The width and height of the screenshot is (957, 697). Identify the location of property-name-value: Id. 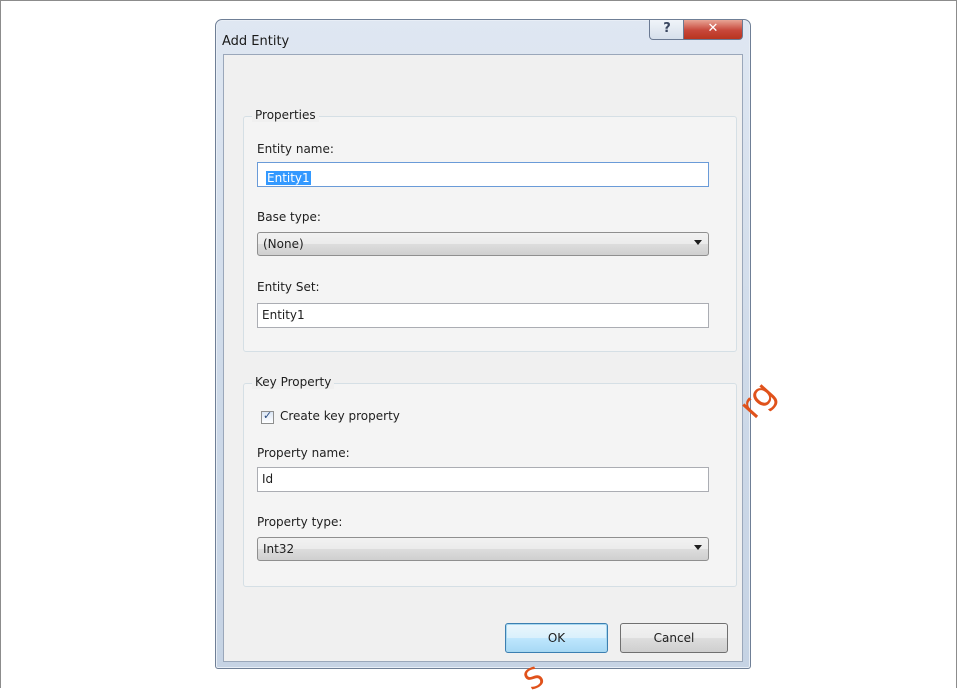
(268, 479).